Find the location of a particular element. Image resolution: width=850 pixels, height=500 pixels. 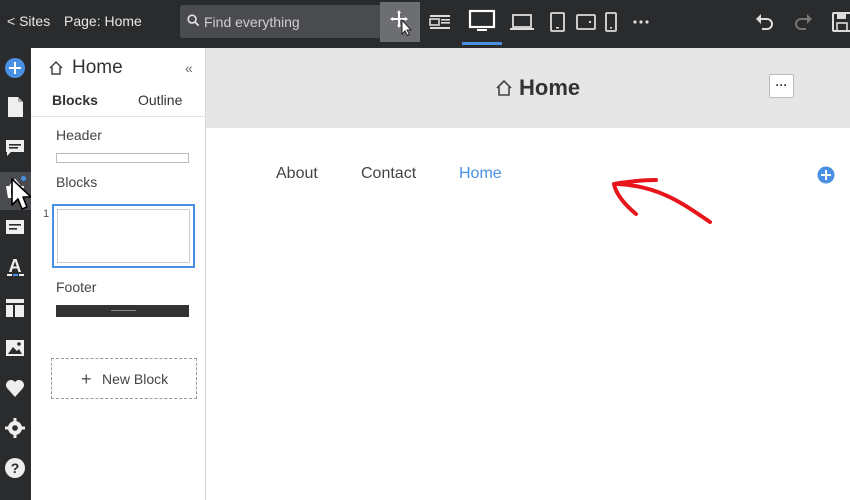

phone-icon is located at coordinates (611, 22).